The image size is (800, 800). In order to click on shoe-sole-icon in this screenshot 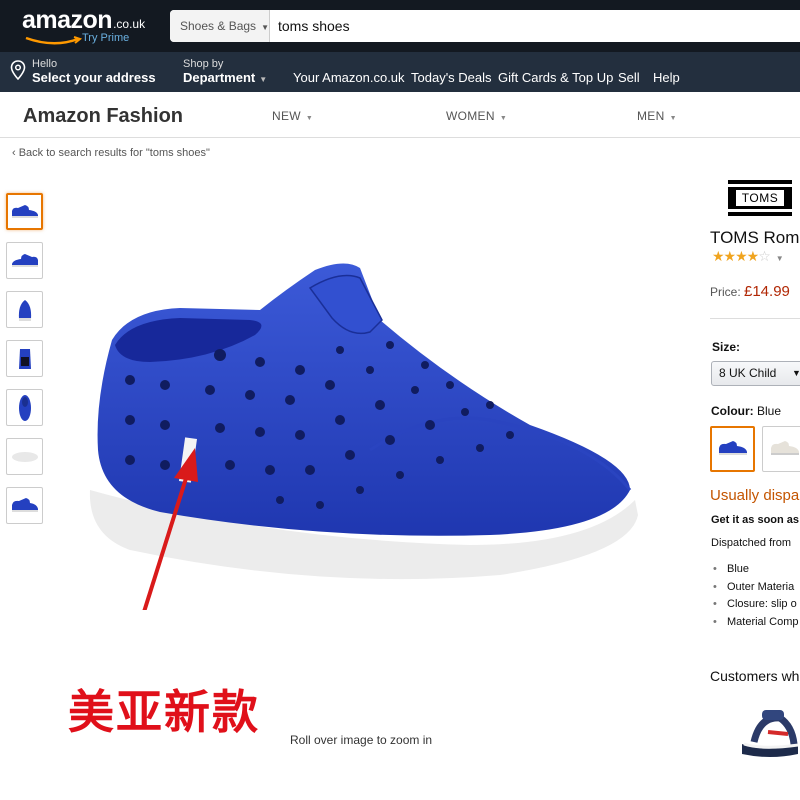, I will do `click(24, 456)`.